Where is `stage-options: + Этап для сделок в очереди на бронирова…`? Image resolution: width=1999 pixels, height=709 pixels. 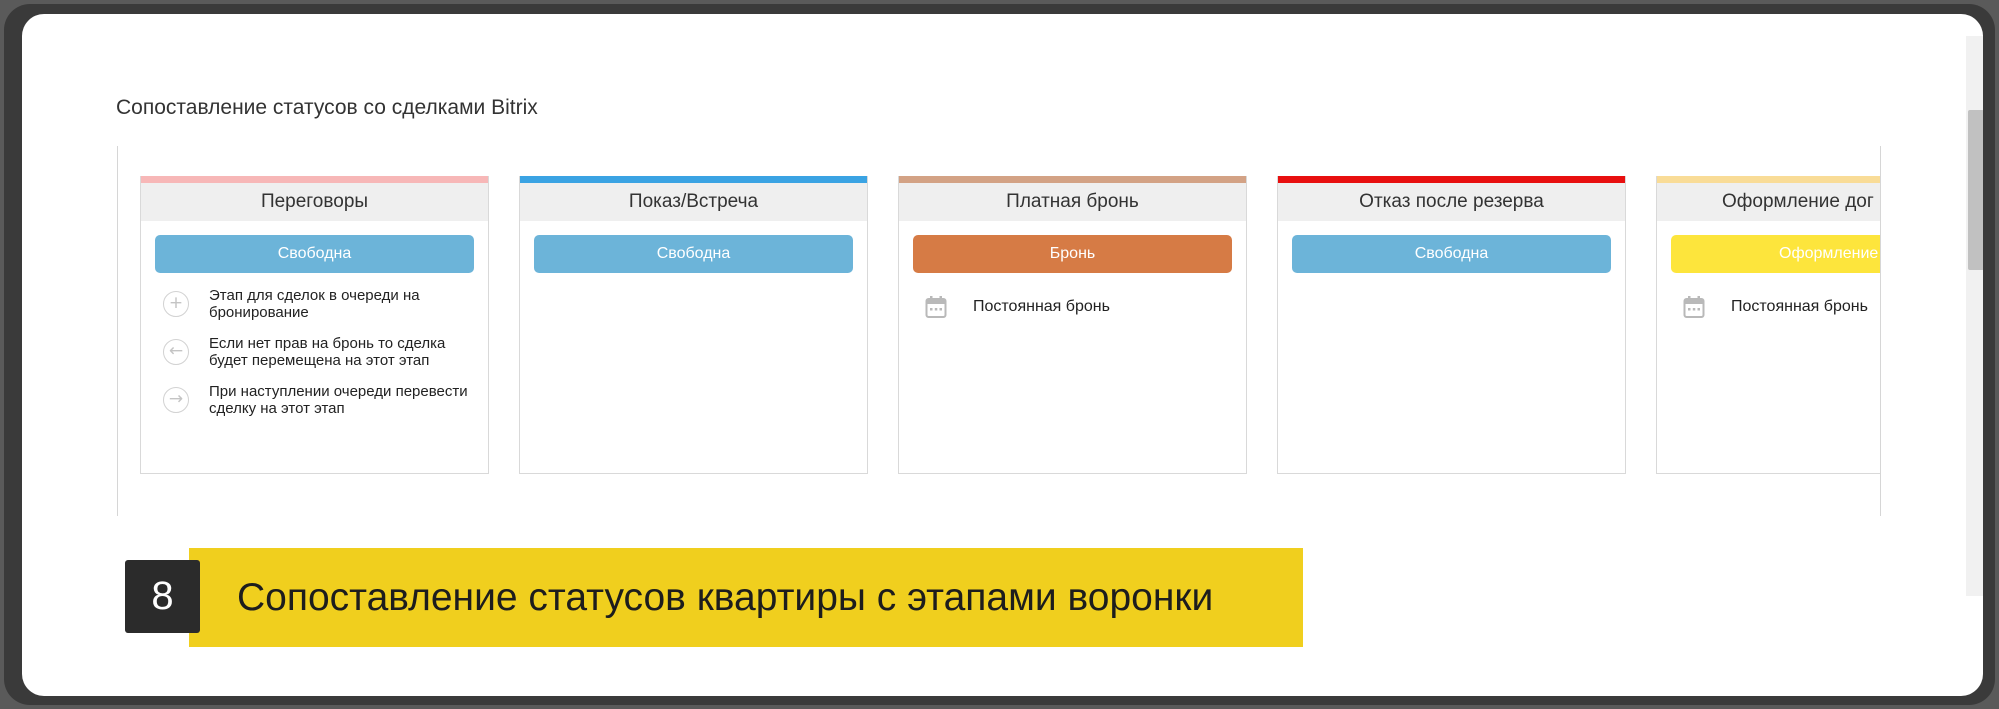
stage-options: + Этап для сделок в очереди на бронирова… is located at coordinates (314, 352).